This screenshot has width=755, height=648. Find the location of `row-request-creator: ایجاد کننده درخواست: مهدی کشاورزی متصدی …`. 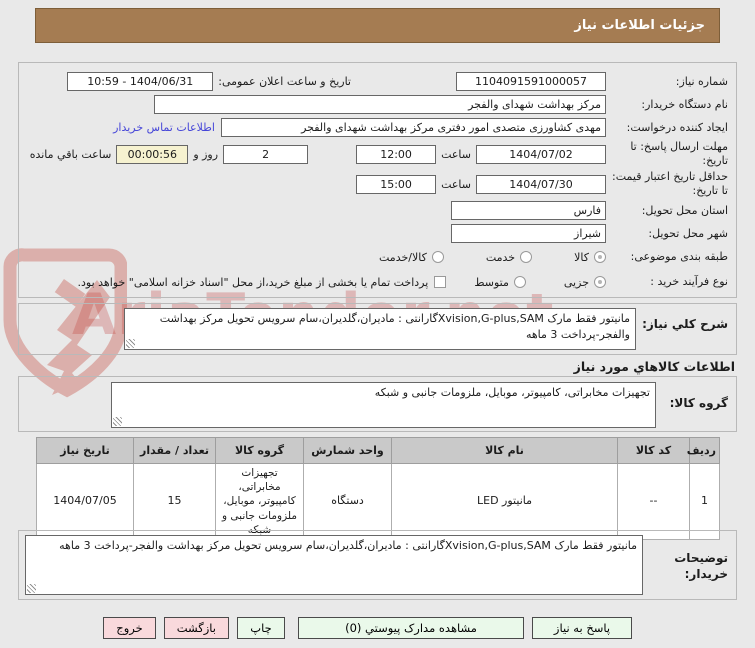

row-request-creator: ایجاد کننده درخواست: مهدی کشاورزی متصدی … is located at coordinates (377, 127).